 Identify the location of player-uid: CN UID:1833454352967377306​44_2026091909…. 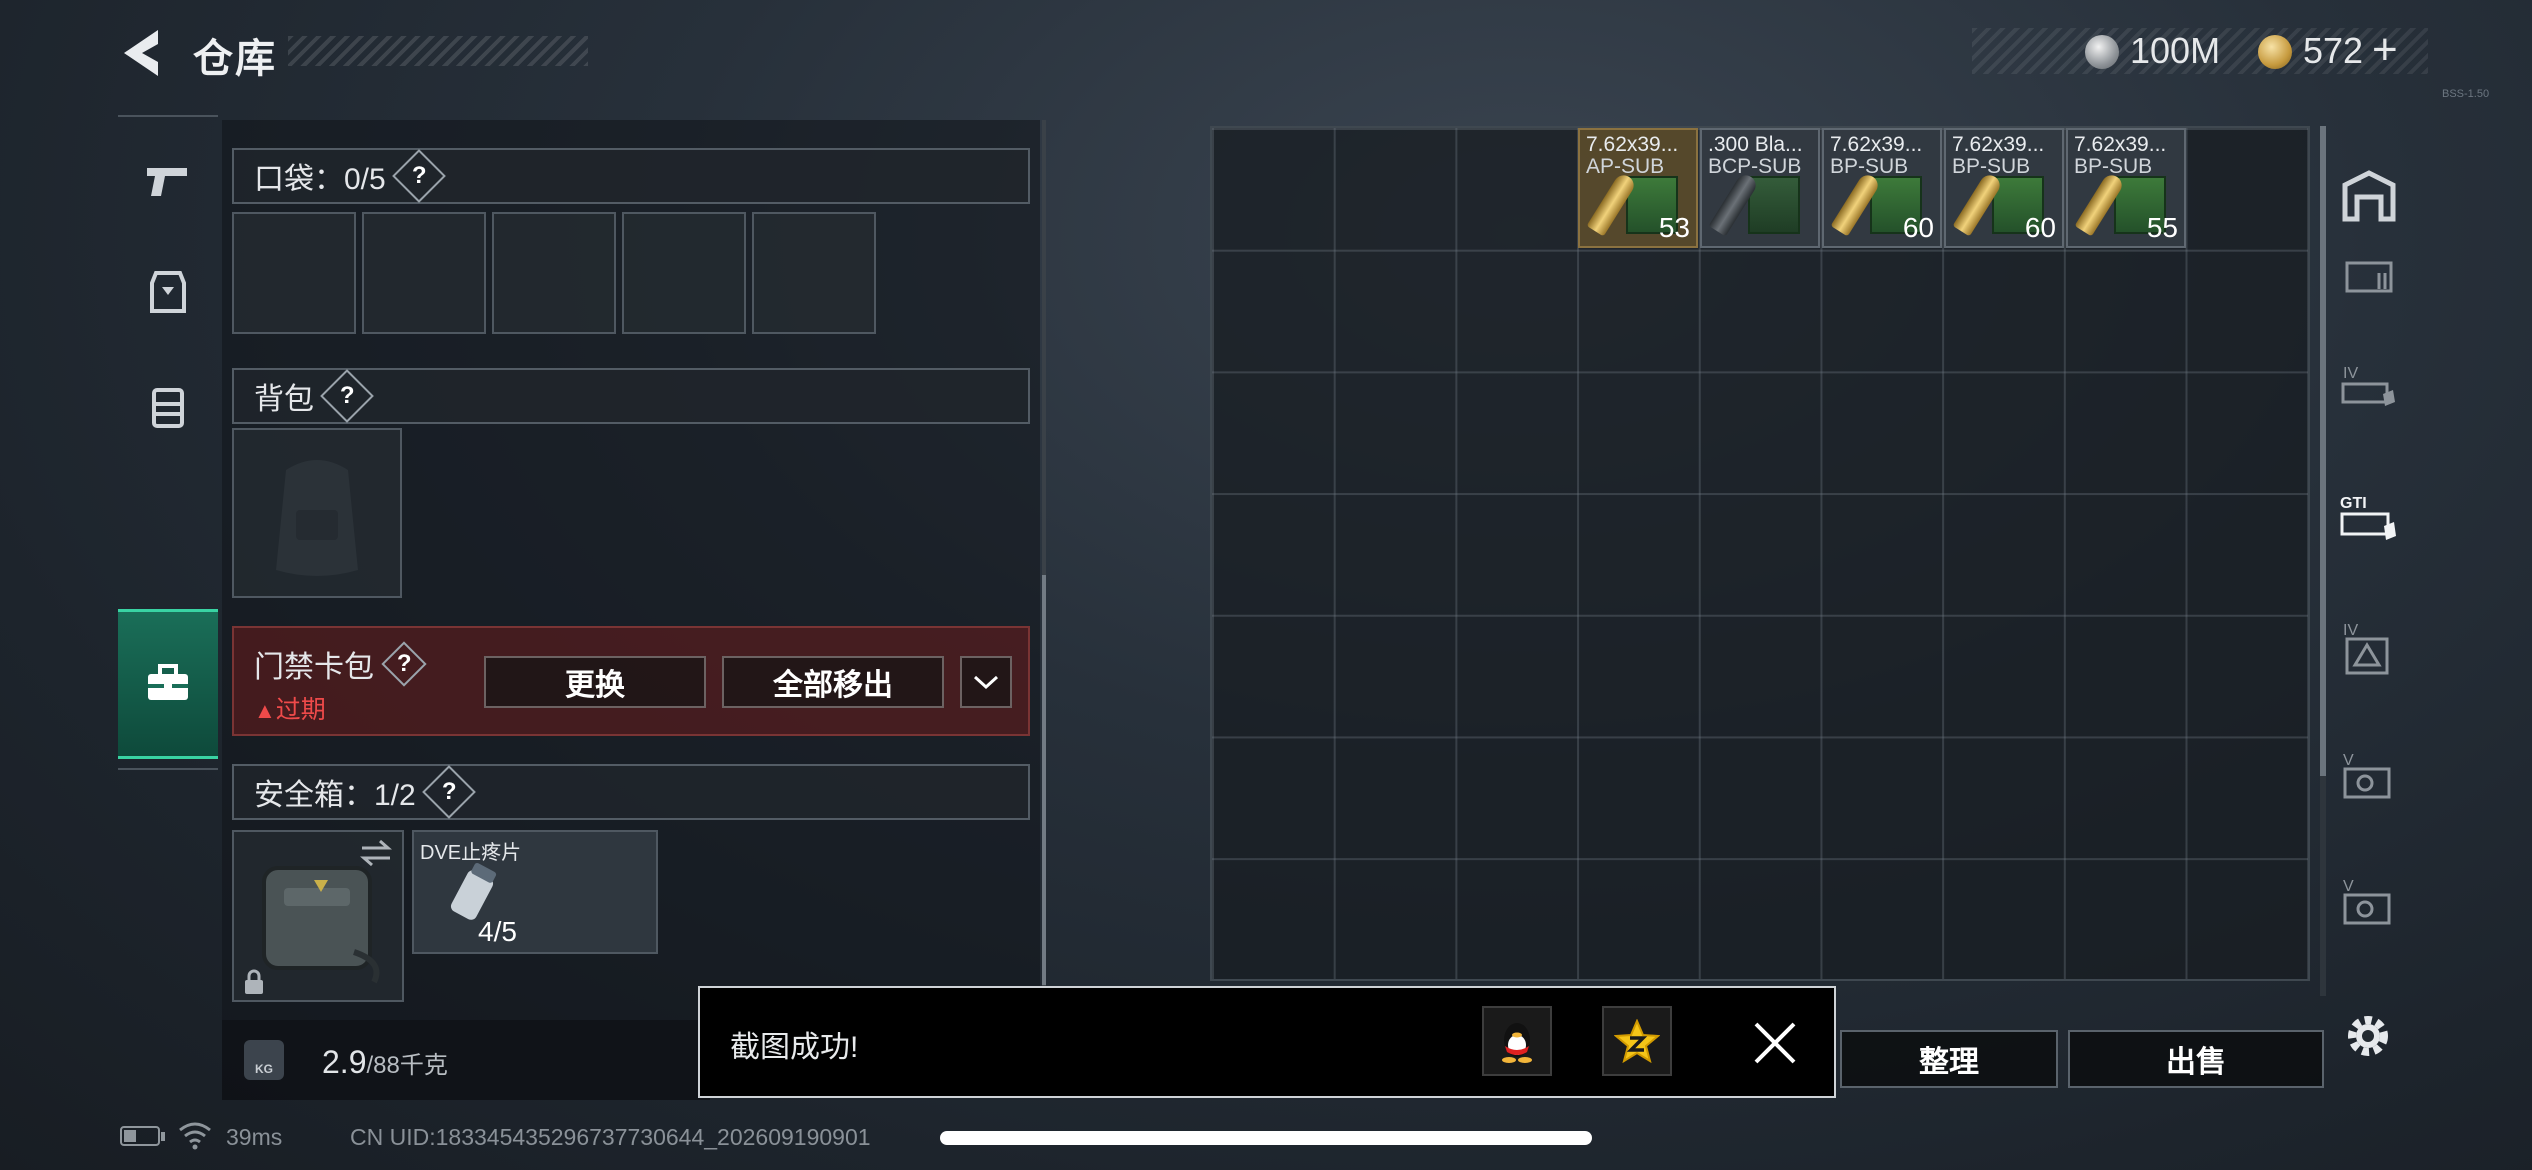
(610, 1137).